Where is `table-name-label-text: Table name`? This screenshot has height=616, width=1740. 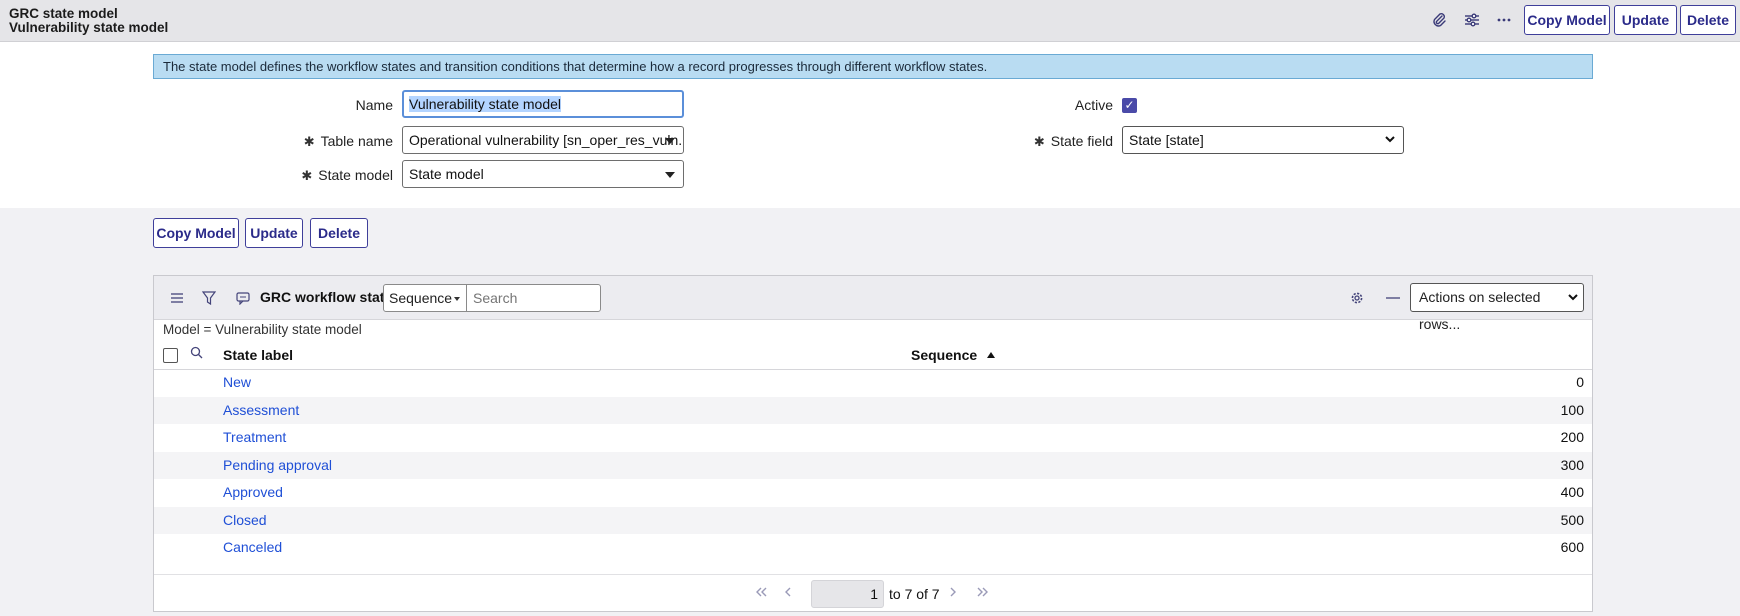
table-name-label-text: Table name is located at coordinates (356, 141).